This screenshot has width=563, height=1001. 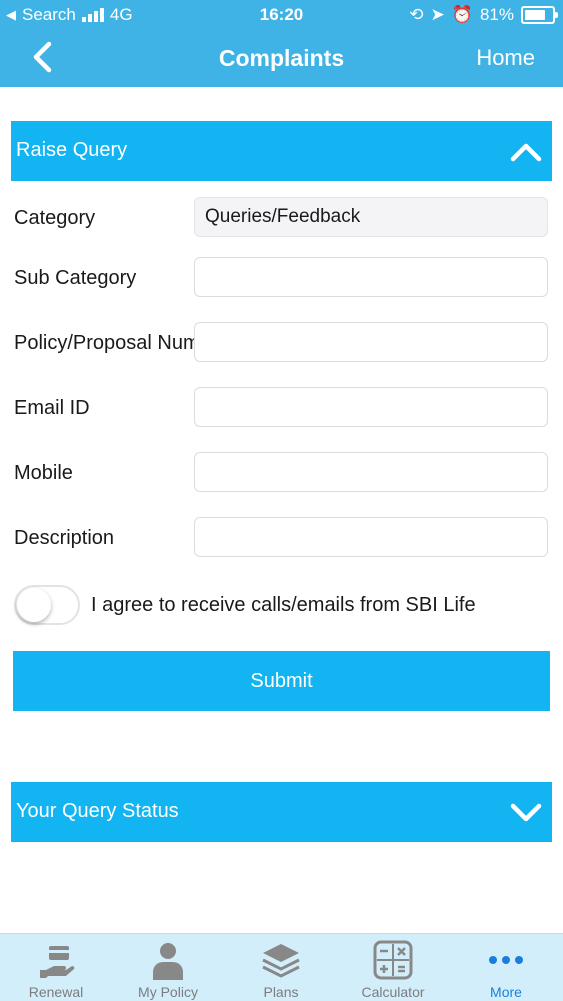 What do you see at coordinates (371, 277) in the screenshot?
I see `sub-category-field` at bounding box center [371, 277].